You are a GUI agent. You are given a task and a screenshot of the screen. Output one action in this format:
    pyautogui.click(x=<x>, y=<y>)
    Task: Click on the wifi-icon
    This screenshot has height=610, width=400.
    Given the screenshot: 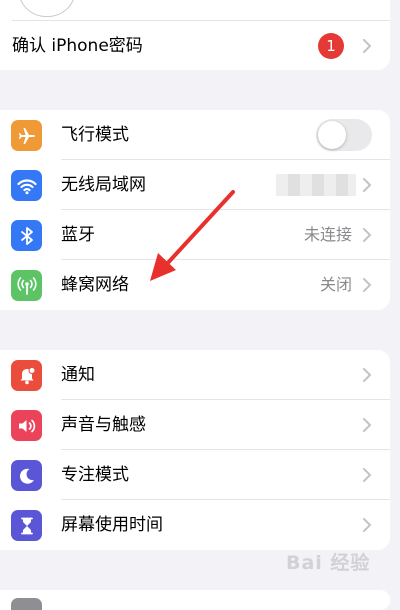 What is the action you would take?
    pyautogui.click(x=26, y=185)
    